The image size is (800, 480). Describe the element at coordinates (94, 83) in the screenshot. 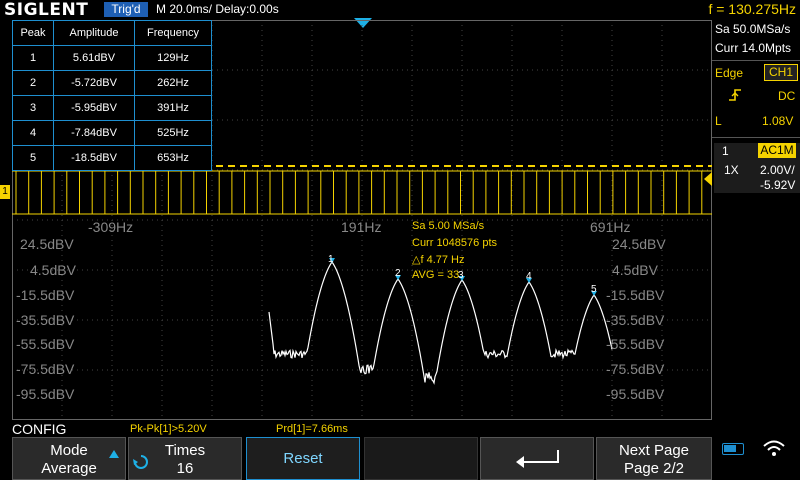

I see `peak-amplitude: -5.72dBV` at that location.